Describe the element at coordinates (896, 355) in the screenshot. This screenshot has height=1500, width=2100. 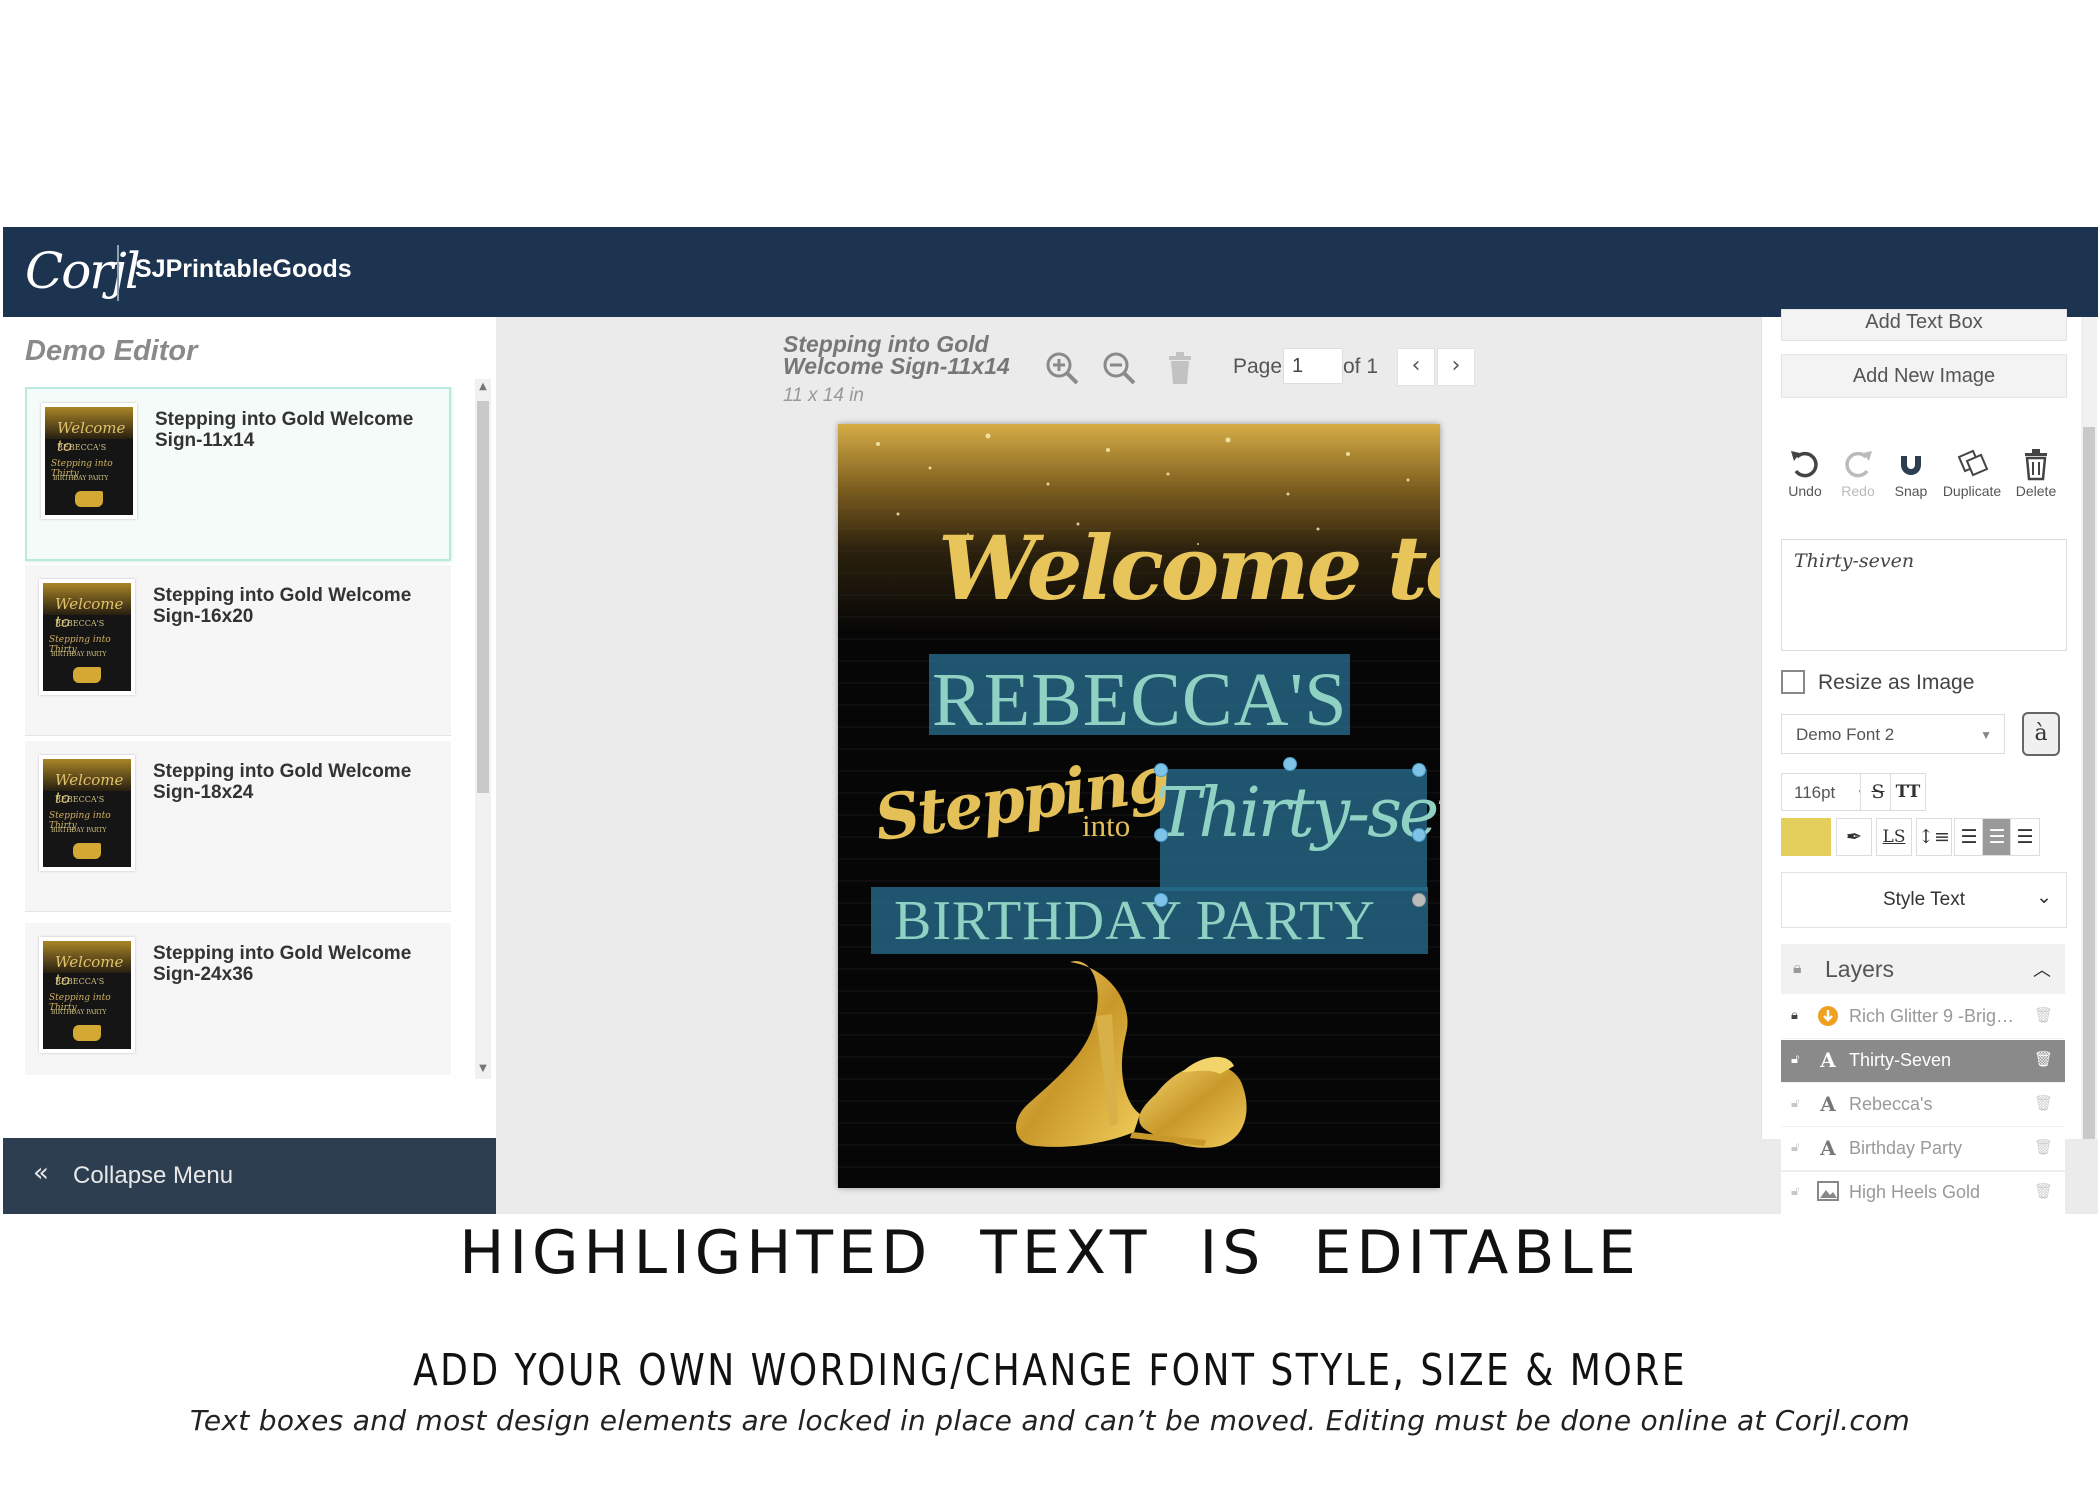
I see `document-title: Stepping into Gold Welcome Sign-11x14` at that location.